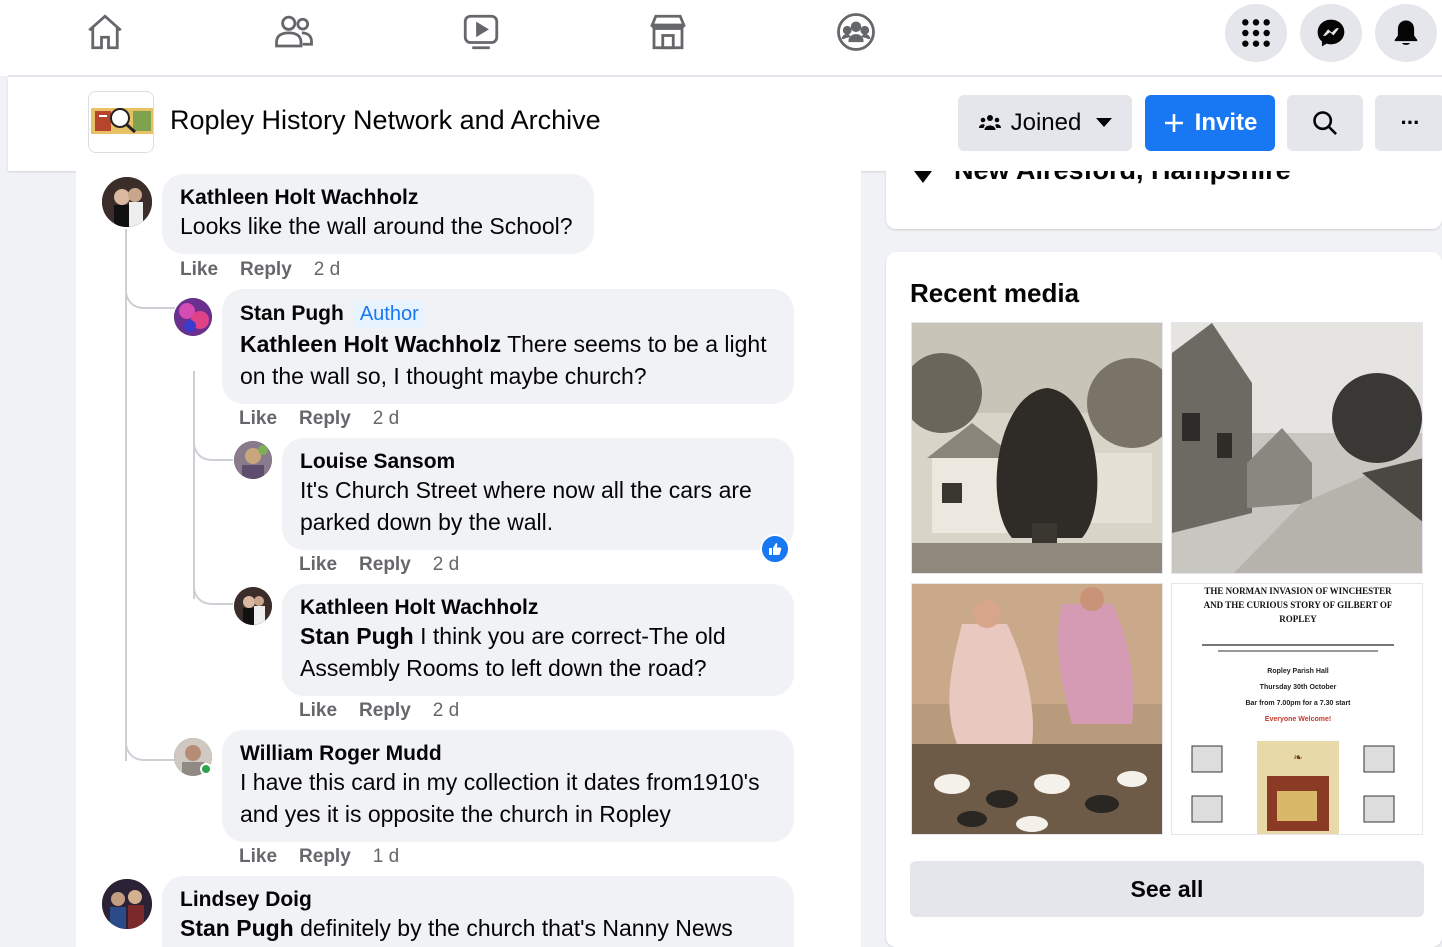 This screenshot has height=947, width=1442. I want to click on joined-button: Joined, so click(1045, 123).